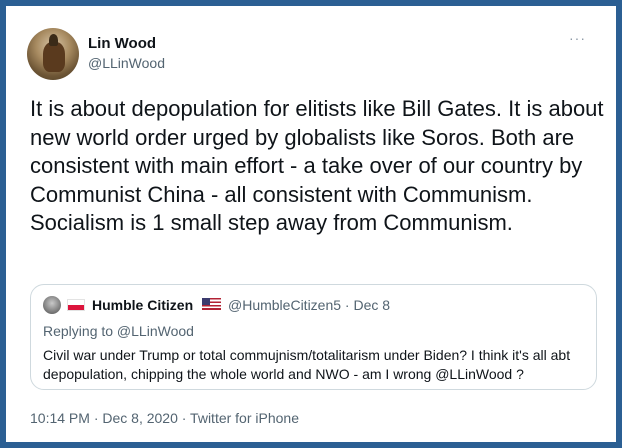 The width and height of the screenshot is (622, 448). Describe the element at coordinates (577, 38) in the screenshot. I see `more-options-icon: ···` at that location.